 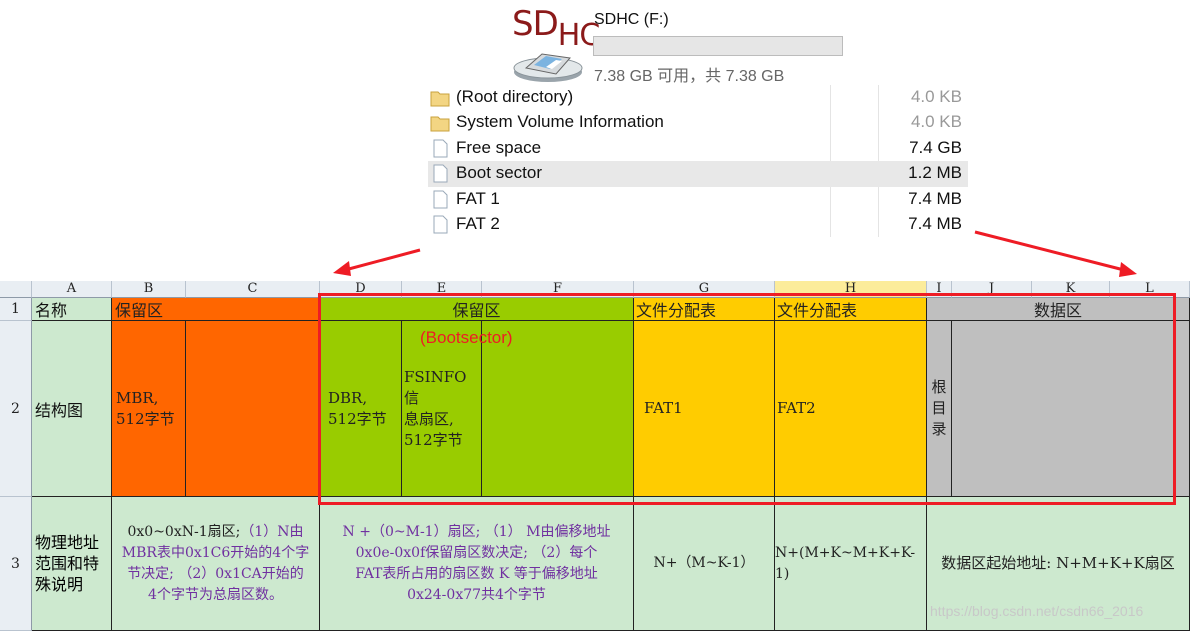 What do you see at coordinates (72, 409) in the screenshot?
I see `cell-a2-structure-label: 结构图` at bounding box center [72, 409].